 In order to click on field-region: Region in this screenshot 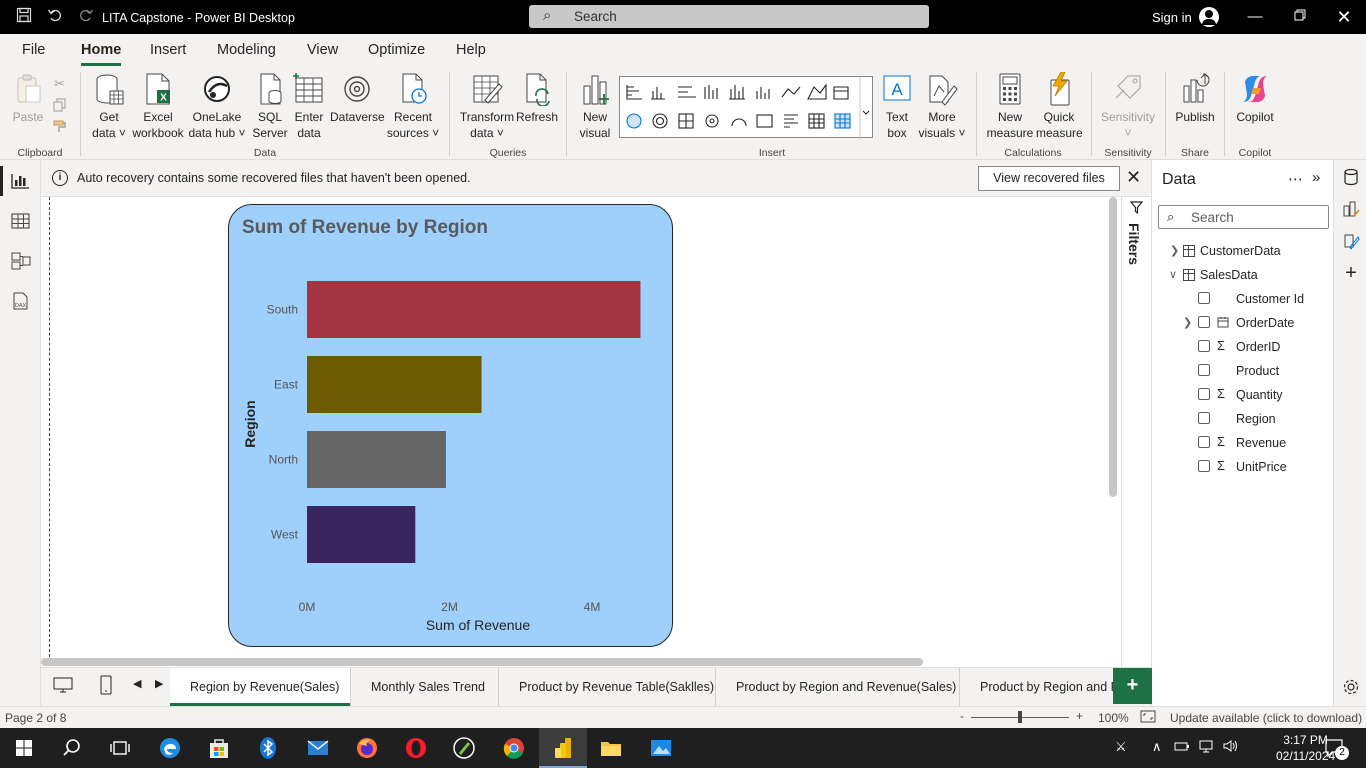, I will do `click(1242, 420)`.